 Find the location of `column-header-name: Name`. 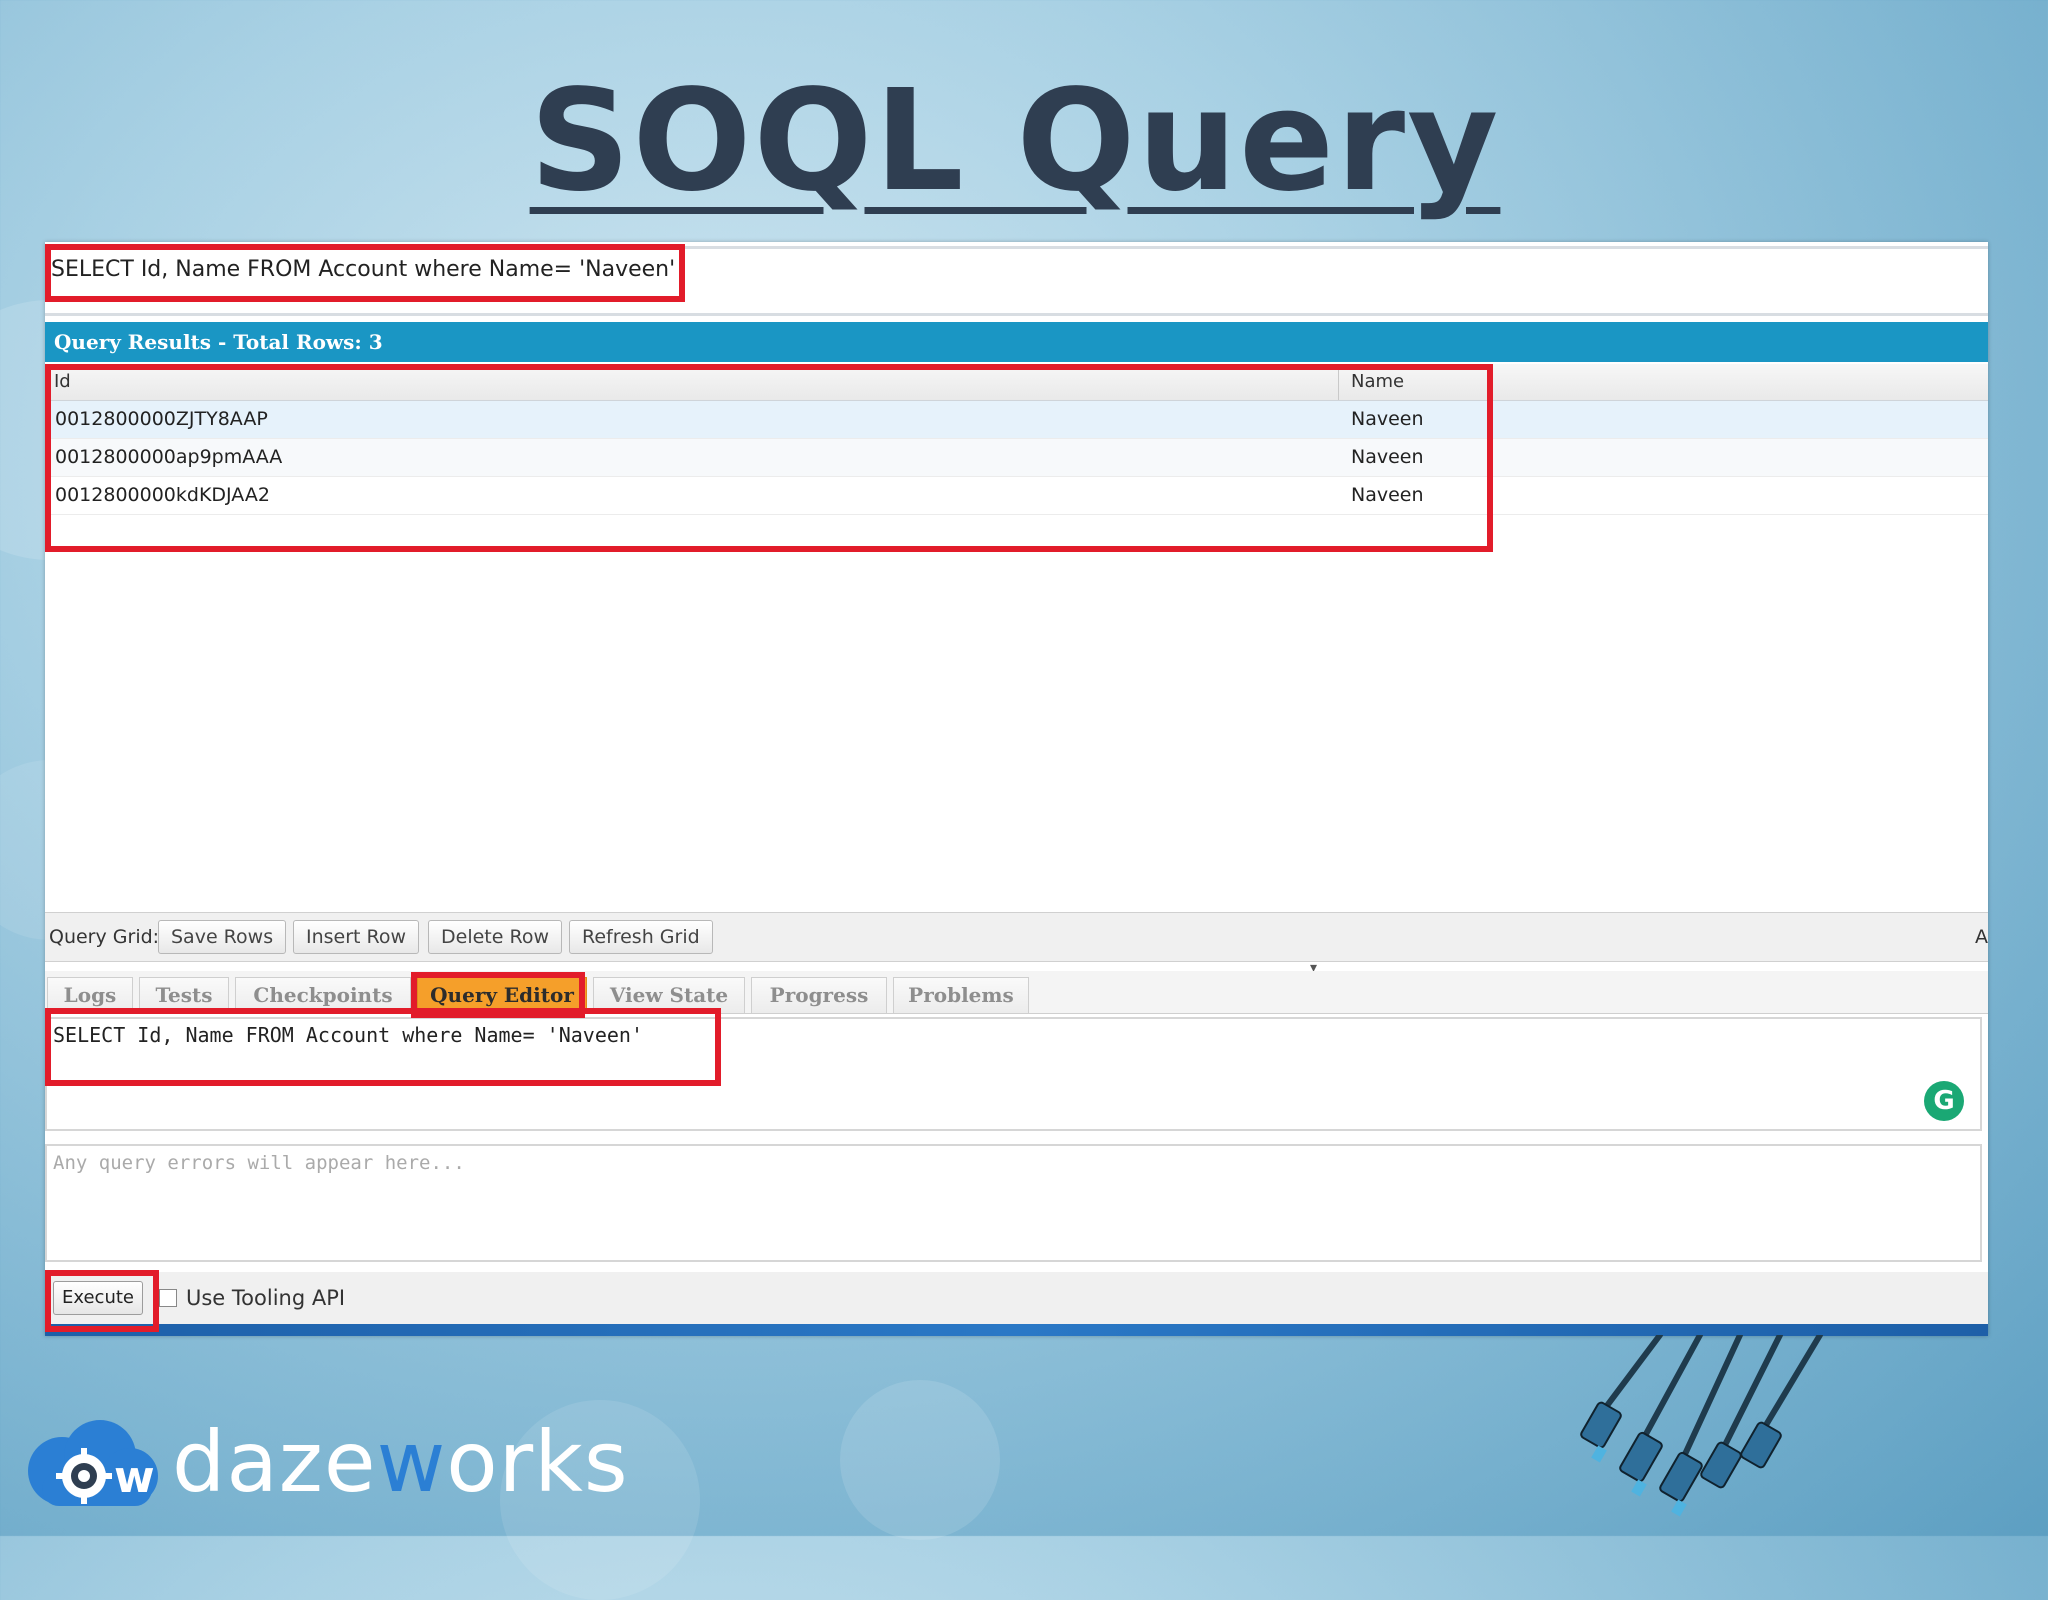

column-header-name: Name is located at coordinates (1377, 382).